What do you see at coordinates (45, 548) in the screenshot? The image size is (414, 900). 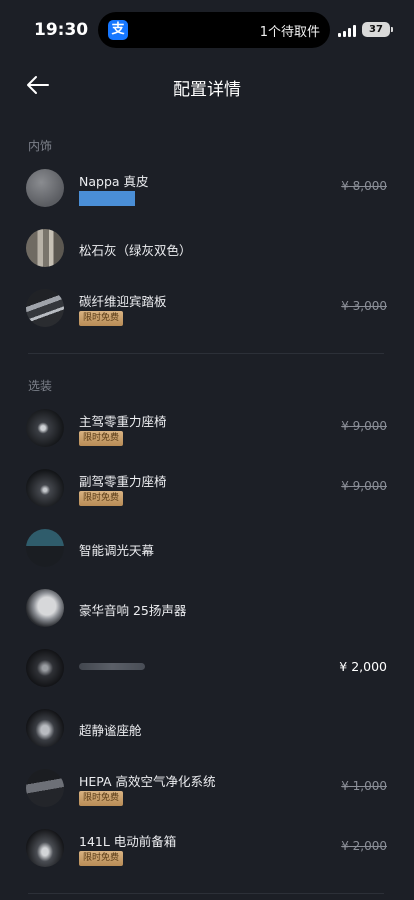 I see `sunroof-thumbnail` at bounding box center [45, 548].